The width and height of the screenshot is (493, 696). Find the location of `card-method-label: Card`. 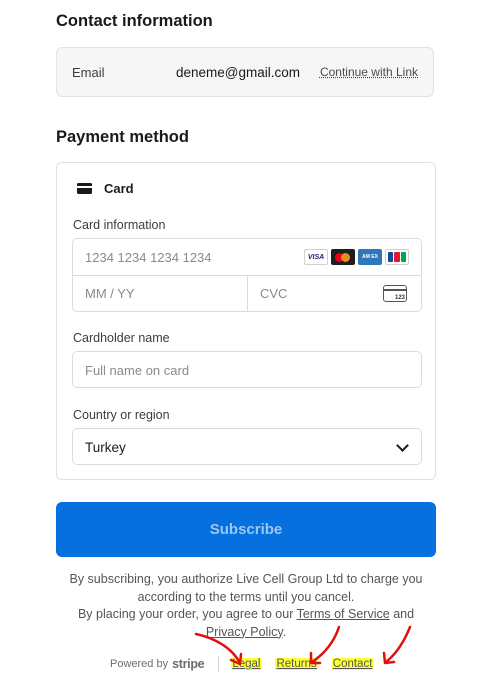

card-method-label: Card is located at coordinates (119, 188).